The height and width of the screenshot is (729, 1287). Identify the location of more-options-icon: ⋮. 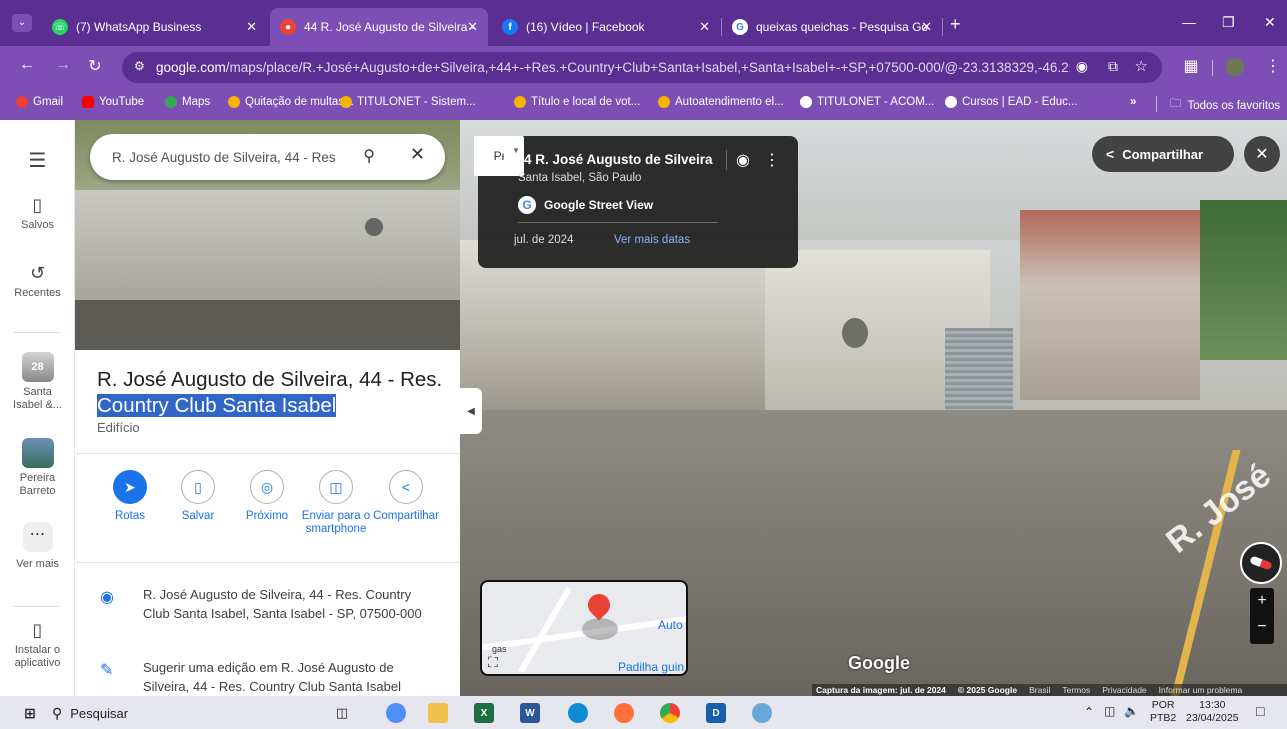
(772, 160).